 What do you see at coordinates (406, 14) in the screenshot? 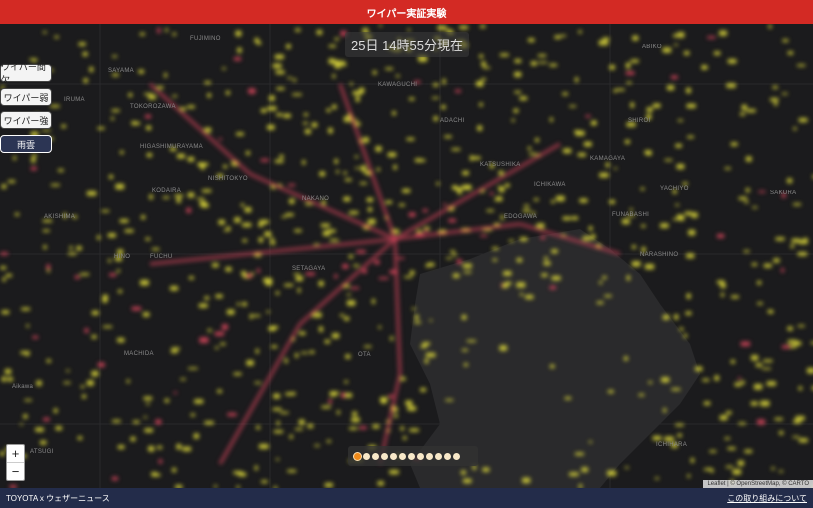
I see `page-title: ワイパー実証実験` at bounding box center [406, 14].